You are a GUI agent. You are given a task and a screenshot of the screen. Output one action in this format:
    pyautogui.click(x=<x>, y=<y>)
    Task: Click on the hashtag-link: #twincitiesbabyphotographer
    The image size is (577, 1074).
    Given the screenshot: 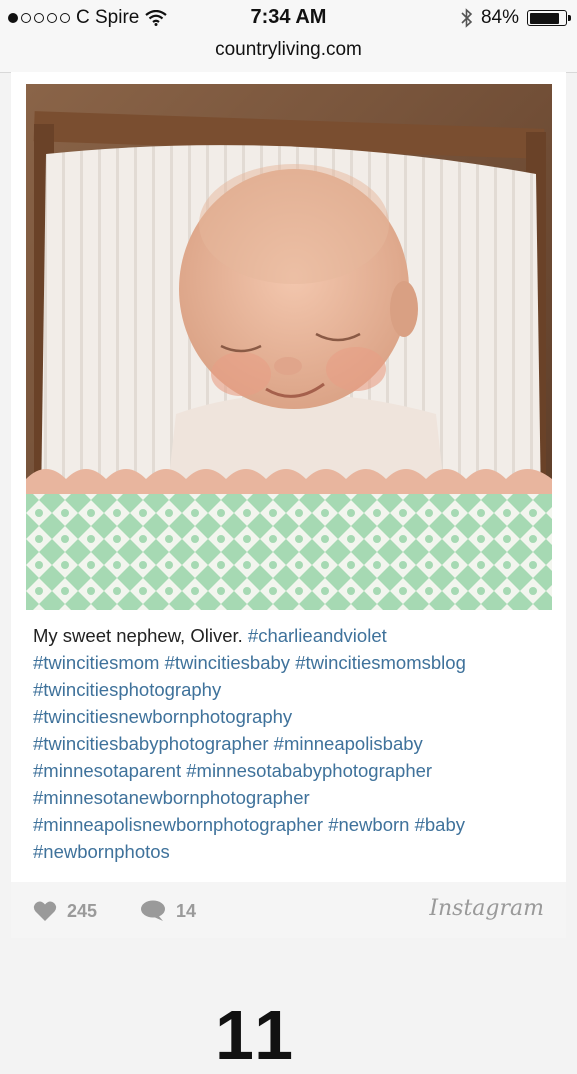 What is the action you would take?
    pyautogui.click(x=151, y=743)
    